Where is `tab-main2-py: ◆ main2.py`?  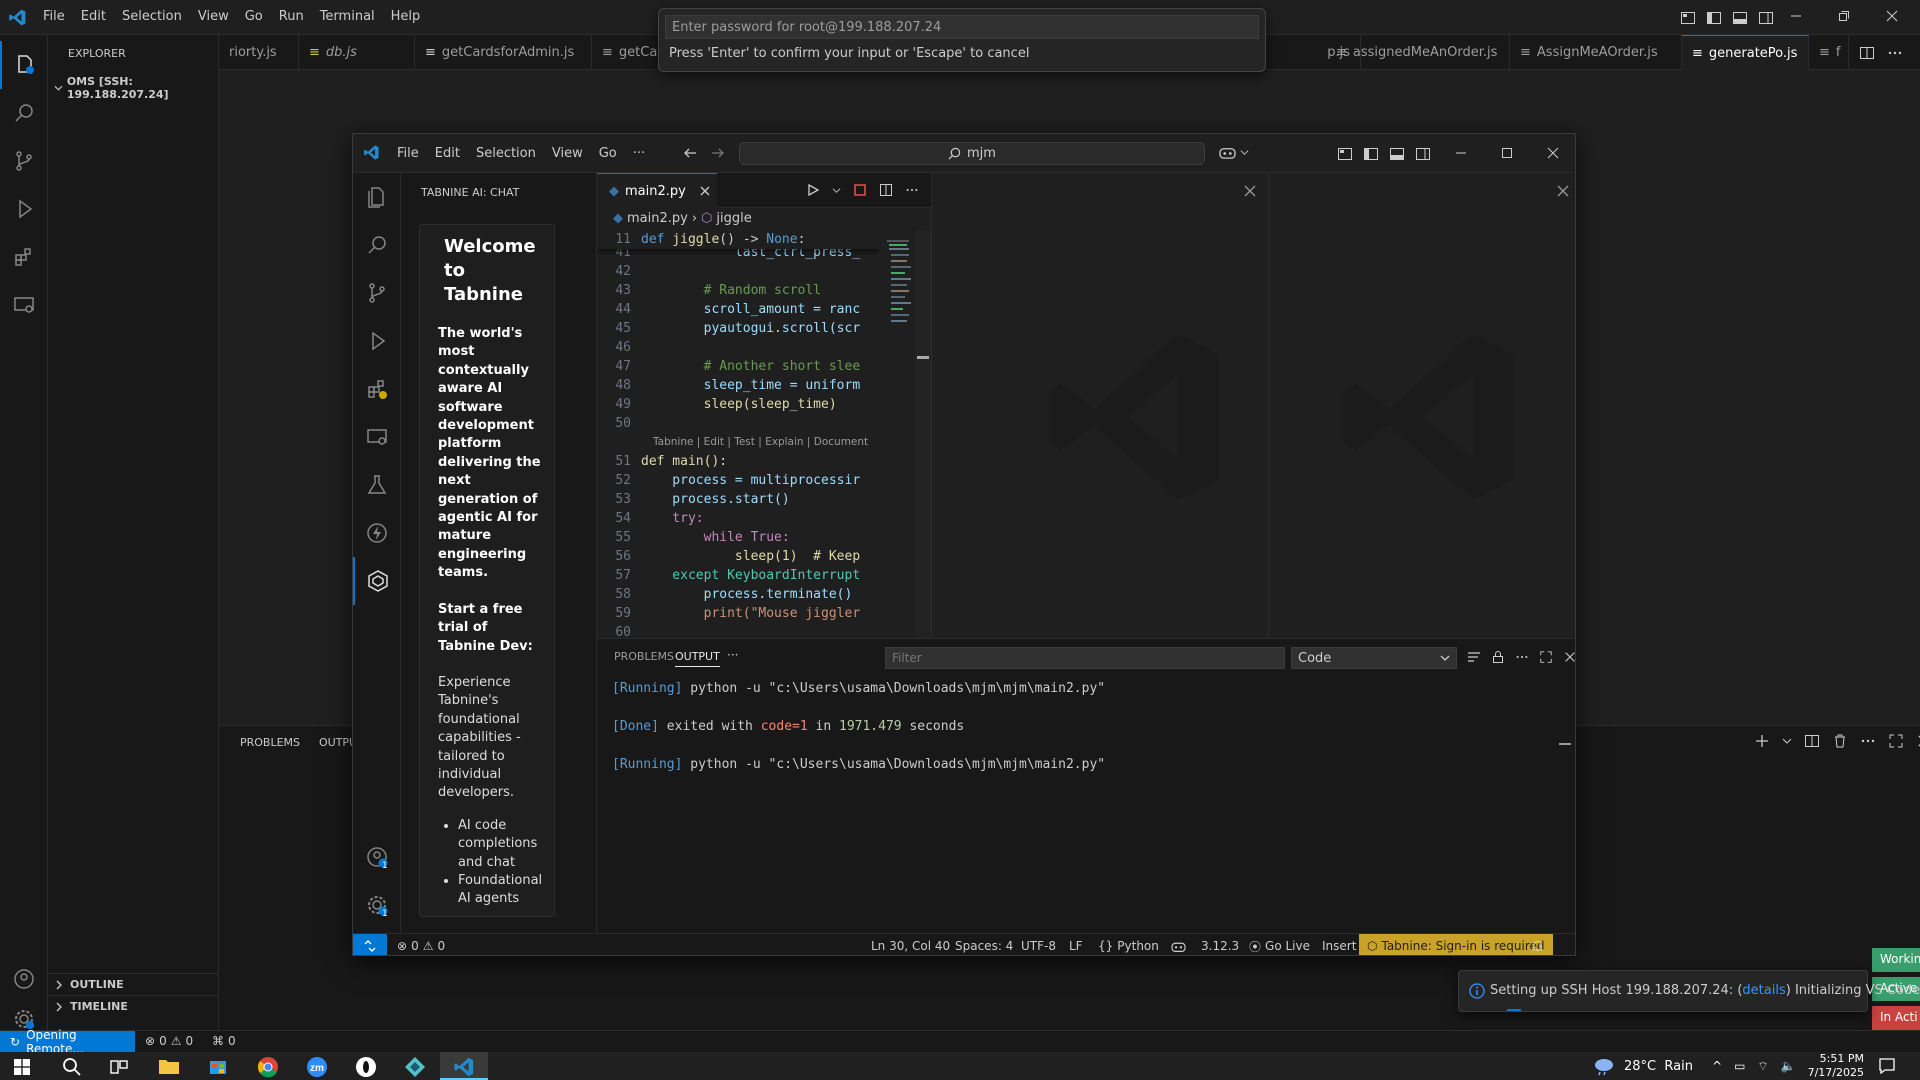
tab-main2-py: ◆ main2.py is located at coordinates (657, 190).